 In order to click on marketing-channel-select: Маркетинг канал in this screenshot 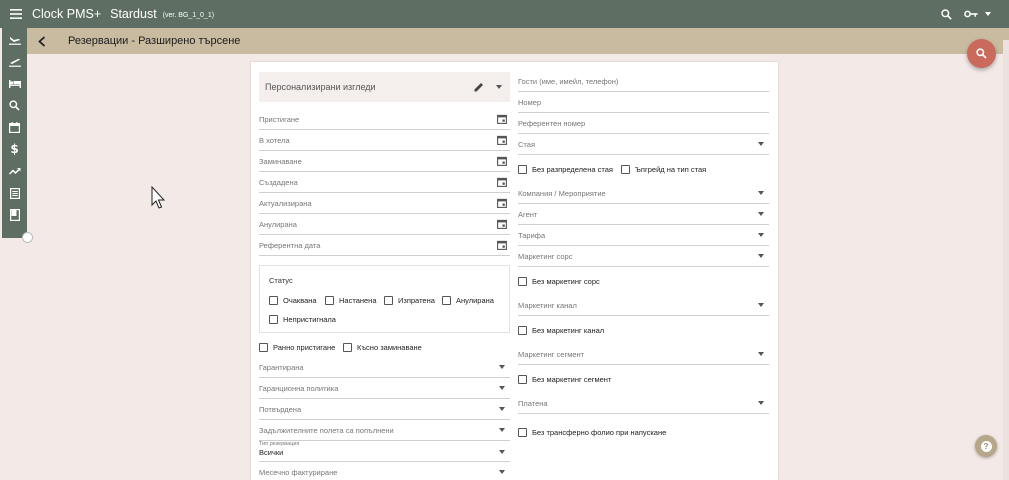, I will do `click(643, 305)`.